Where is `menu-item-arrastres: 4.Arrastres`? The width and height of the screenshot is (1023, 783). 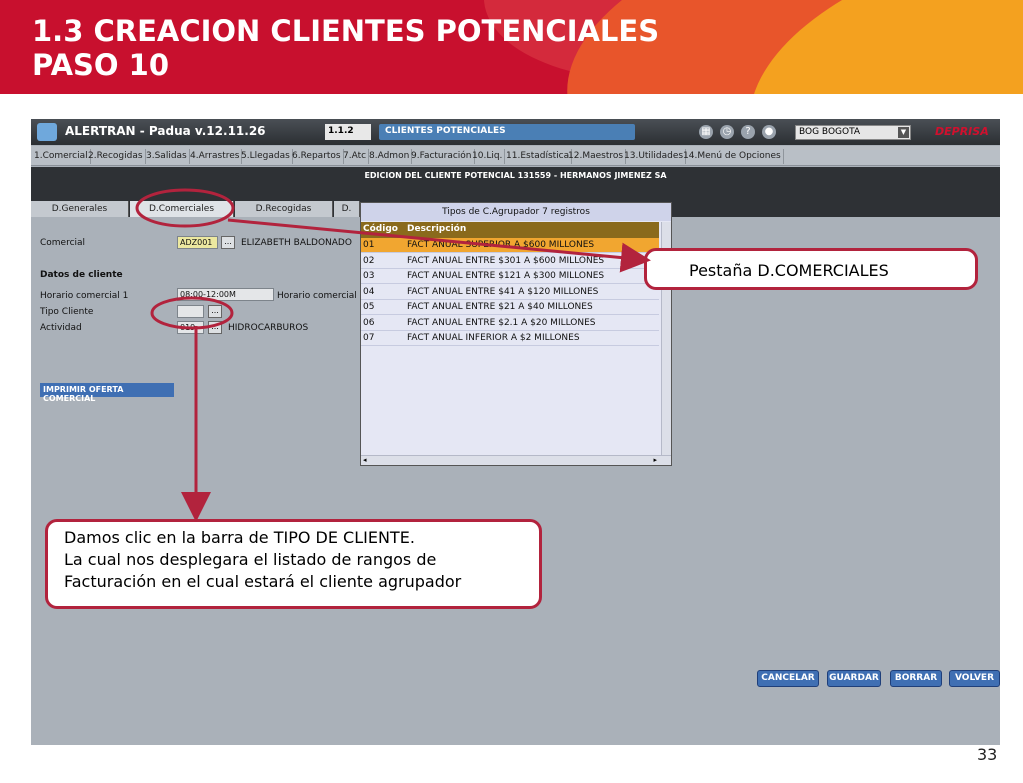 menu-item-arrastres: 4.Arrastres is located at coordinates (215, 156).